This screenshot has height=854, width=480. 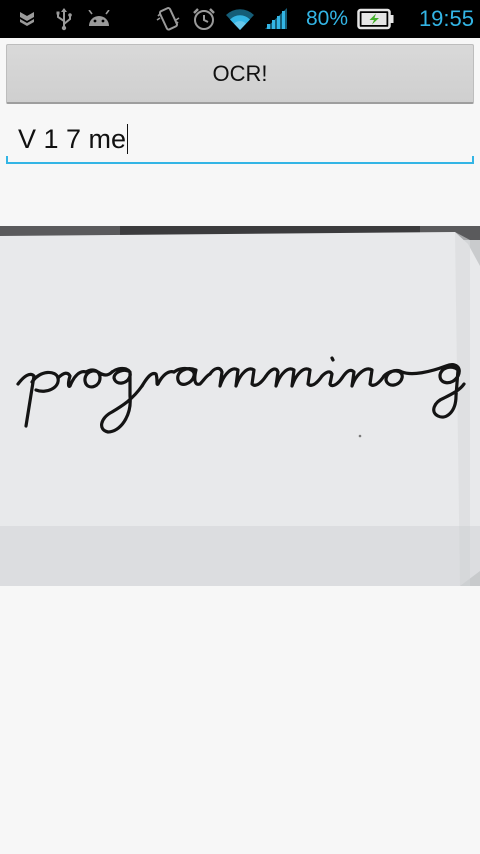 I want to click on ocr-result-text: V 1 7 me, so click(x=73, y=139).